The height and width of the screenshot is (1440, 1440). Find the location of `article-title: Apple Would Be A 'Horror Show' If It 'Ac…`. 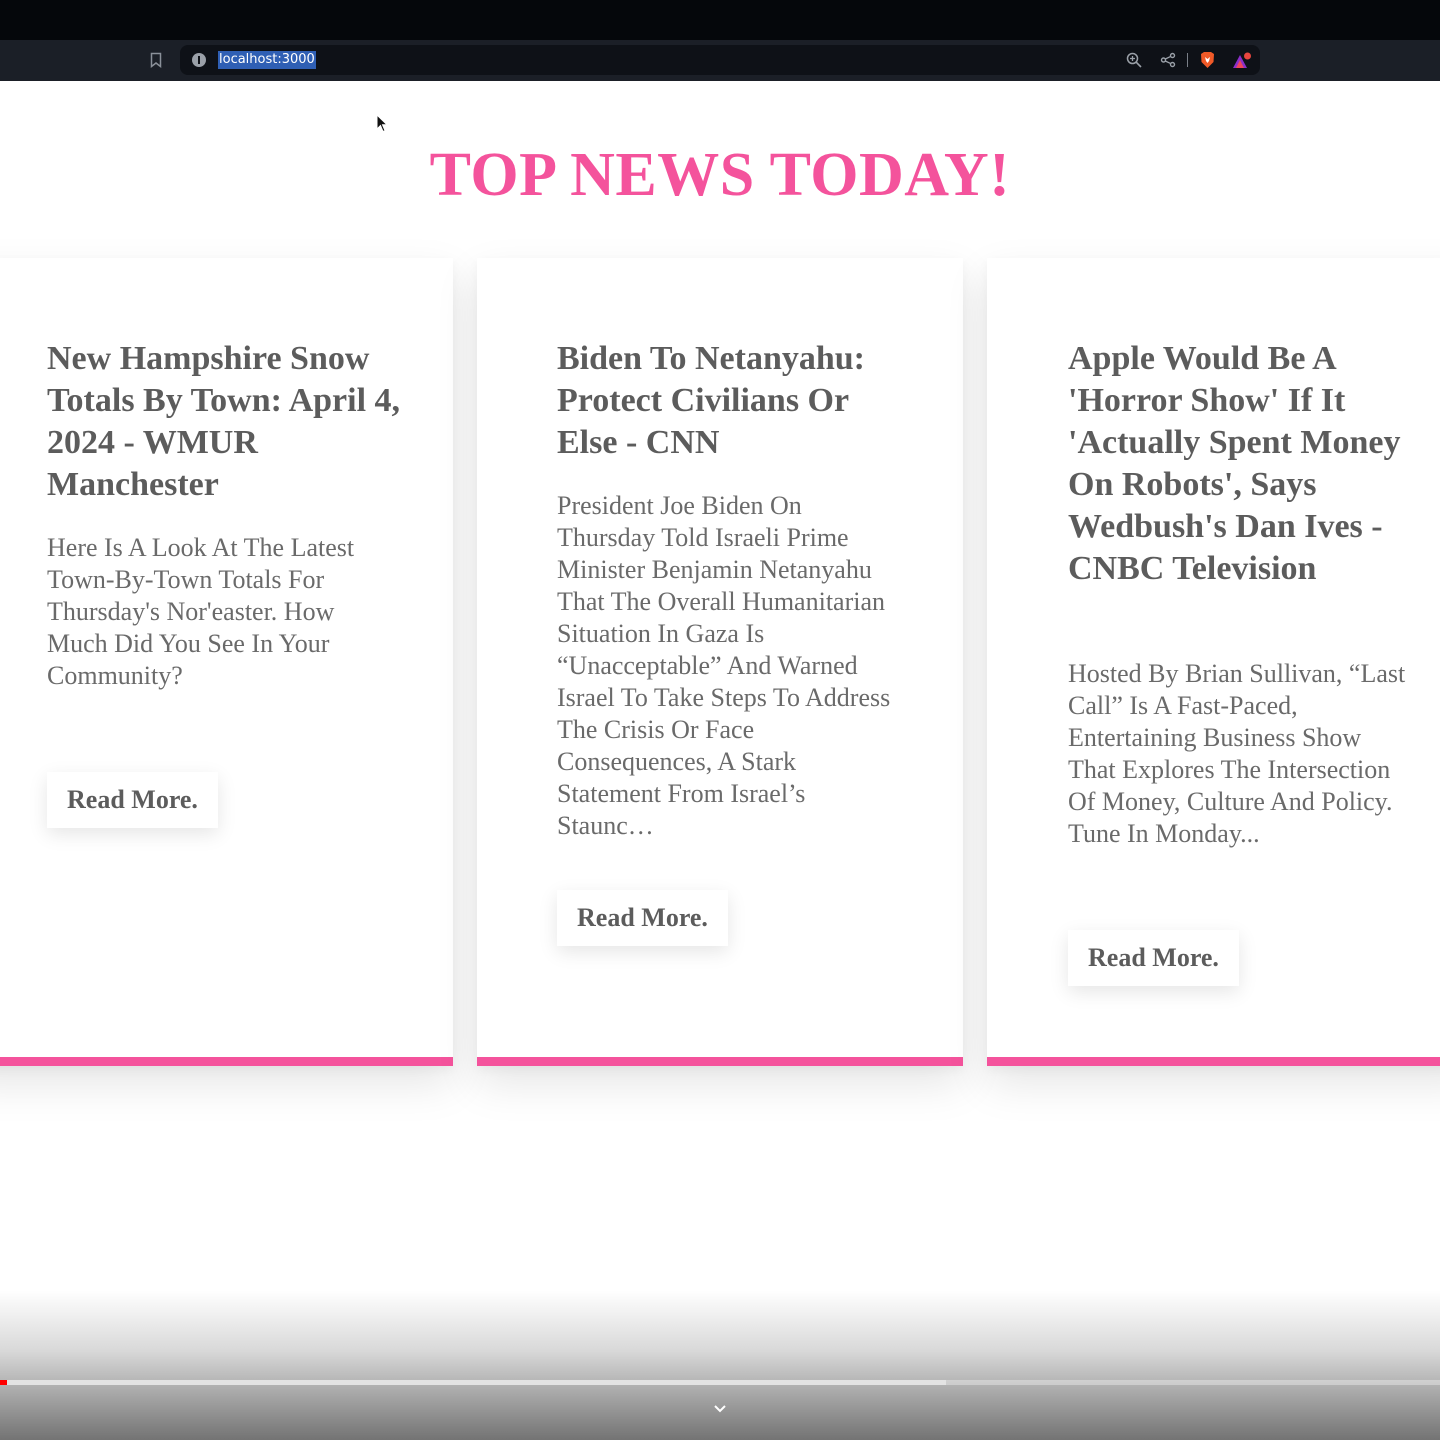

article-title: Apple Would Be A 'Horror Show' If It 'Ac… is located at coordinates (1234, 463).